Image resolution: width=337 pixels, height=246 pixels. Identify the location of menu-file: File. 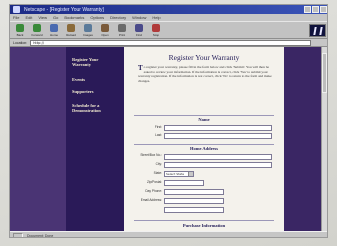
(16, 17).